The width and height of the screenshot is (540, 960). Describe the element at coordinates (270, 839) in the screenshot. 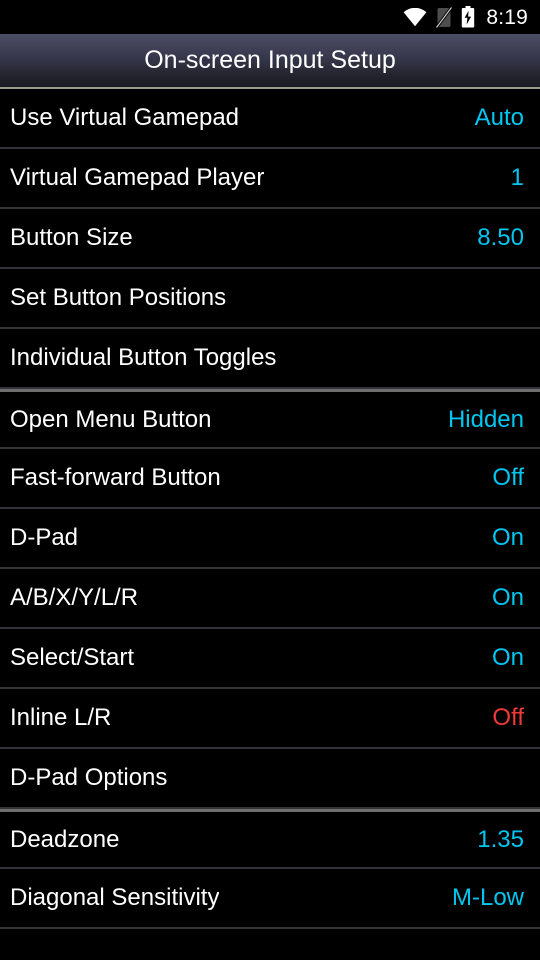

I see `list-item-deadzone: Deadzone 1.35` at that location.